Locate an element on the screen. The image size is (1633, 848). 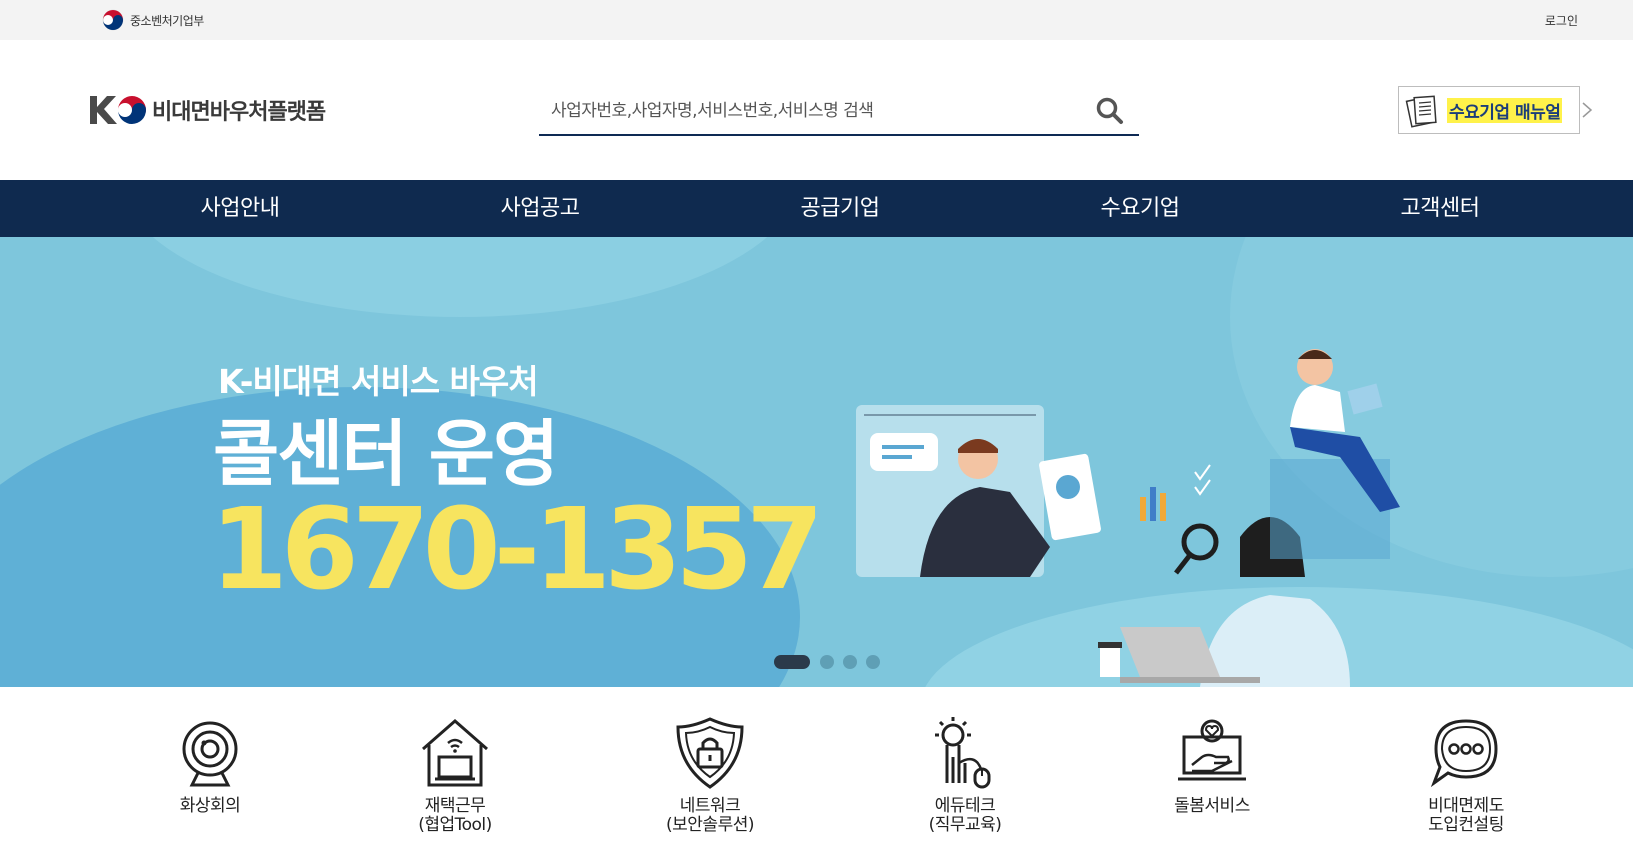
nav-item-customer-center: 고객센터 is located at coordinates (1440, 208).